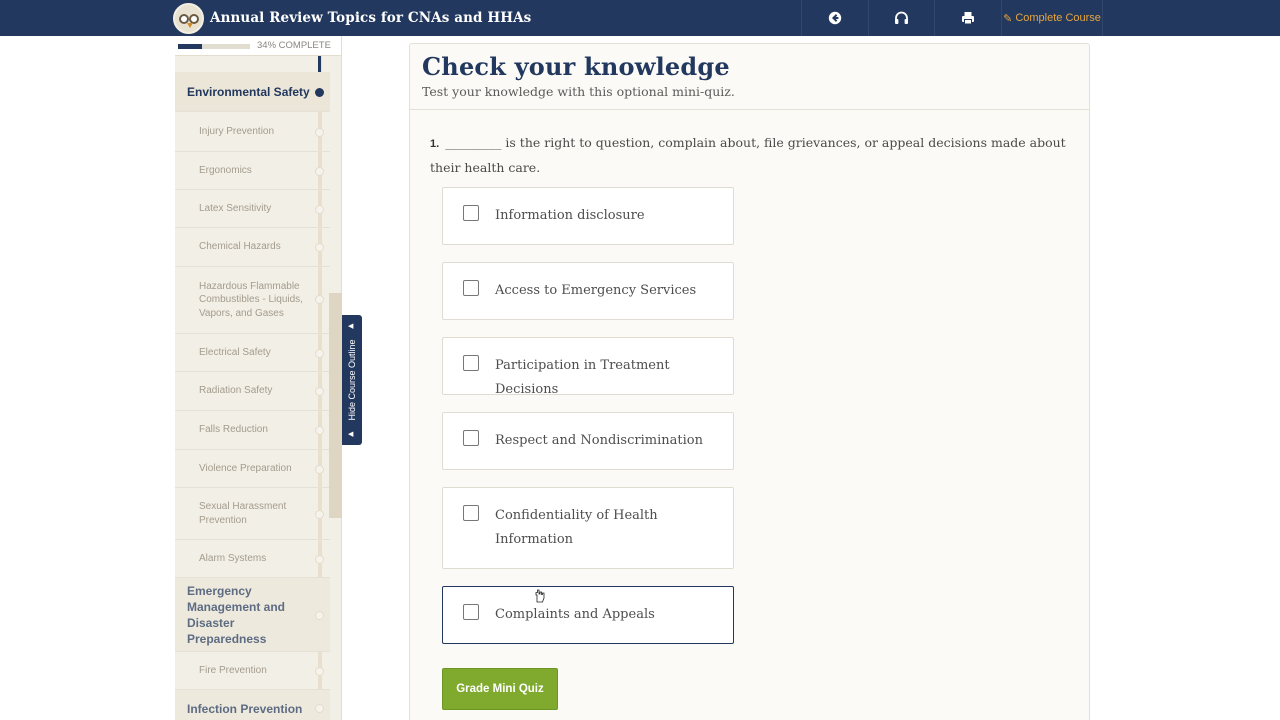  I want to click on answer-option: Access to Emergency Services, so click(588, 291).